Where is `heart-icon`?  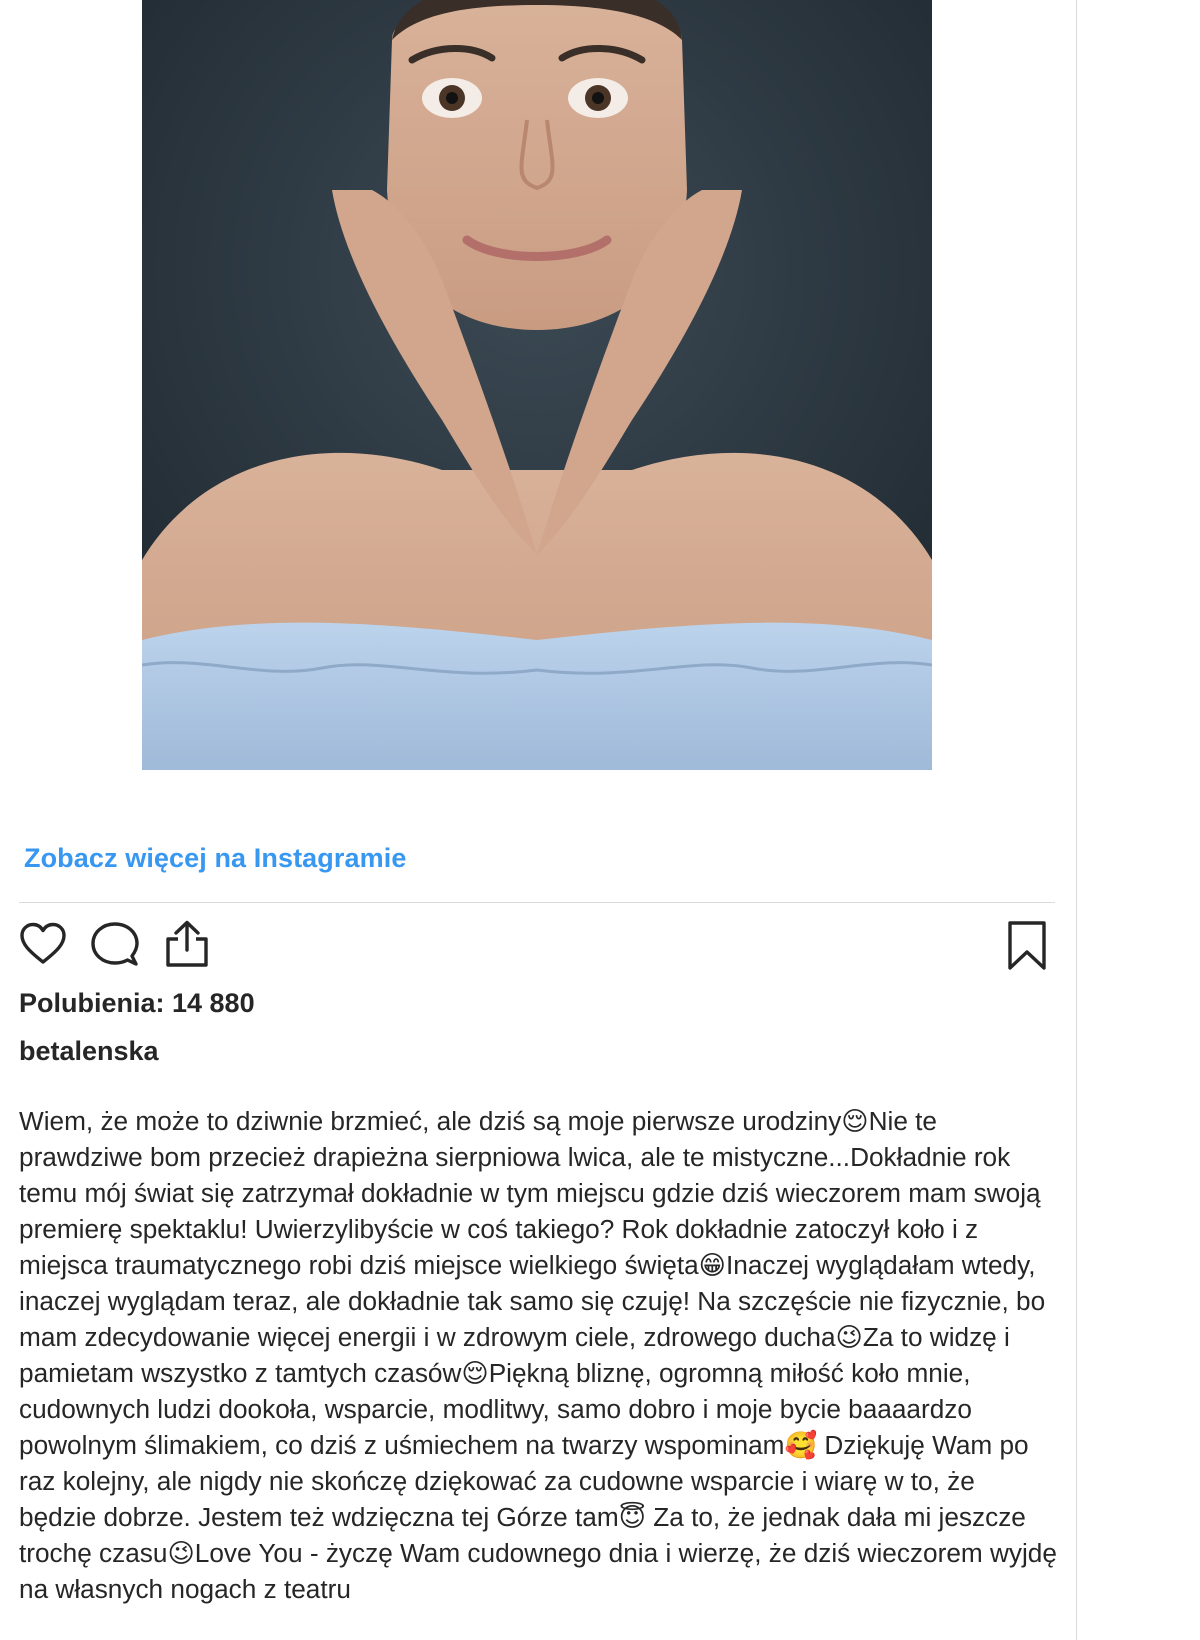 heart-icon is located at coordinates (45, 946).